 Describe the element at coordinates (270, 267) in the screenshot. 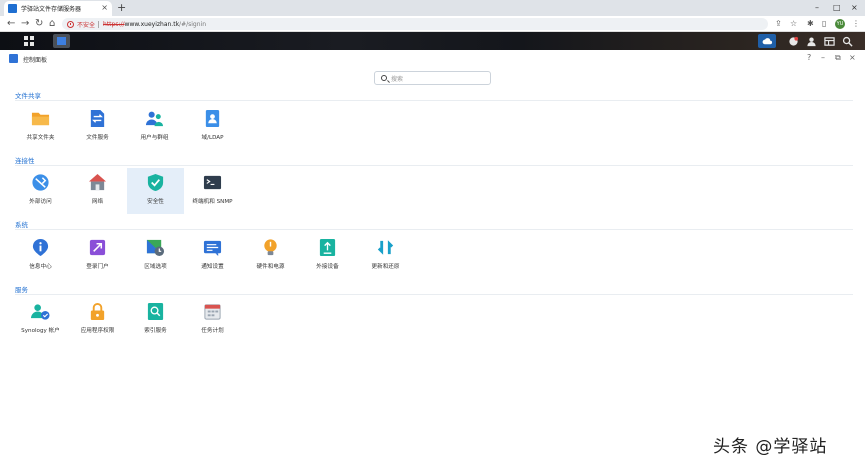

I see `item-label: 硬件和电源` at that location.